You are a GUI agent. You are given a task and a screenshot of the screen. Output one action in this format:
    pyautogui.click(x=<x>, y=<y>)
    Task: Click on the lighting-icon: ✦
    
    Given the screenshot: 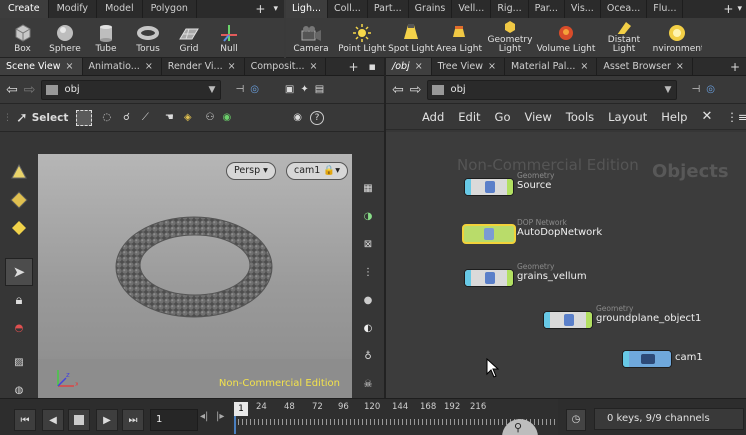 What is the action you would take?
    pyautogui.click(x=304, y=89)
    